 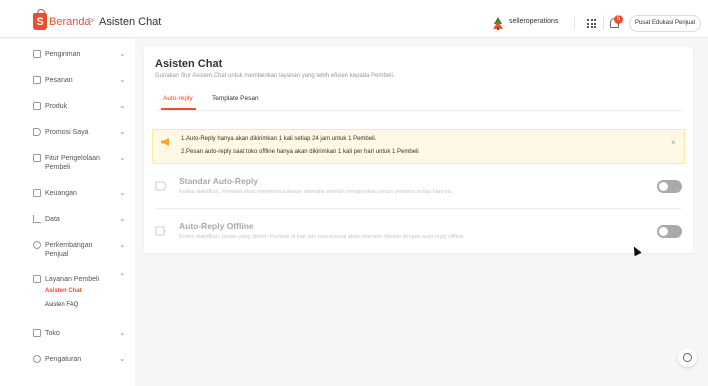 I want to click on sidebar-item-label: Pengaturan, so click(x=63, y=359).